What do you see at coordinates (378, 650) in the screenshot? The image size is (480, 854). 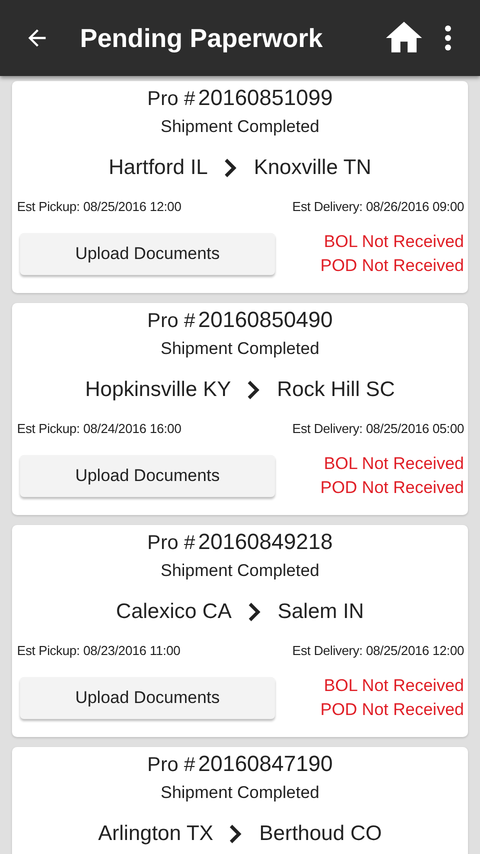 I see `est-delivery-time: Est Delivery: 08/25/2016 12:00` at bounding box center [378, 650].